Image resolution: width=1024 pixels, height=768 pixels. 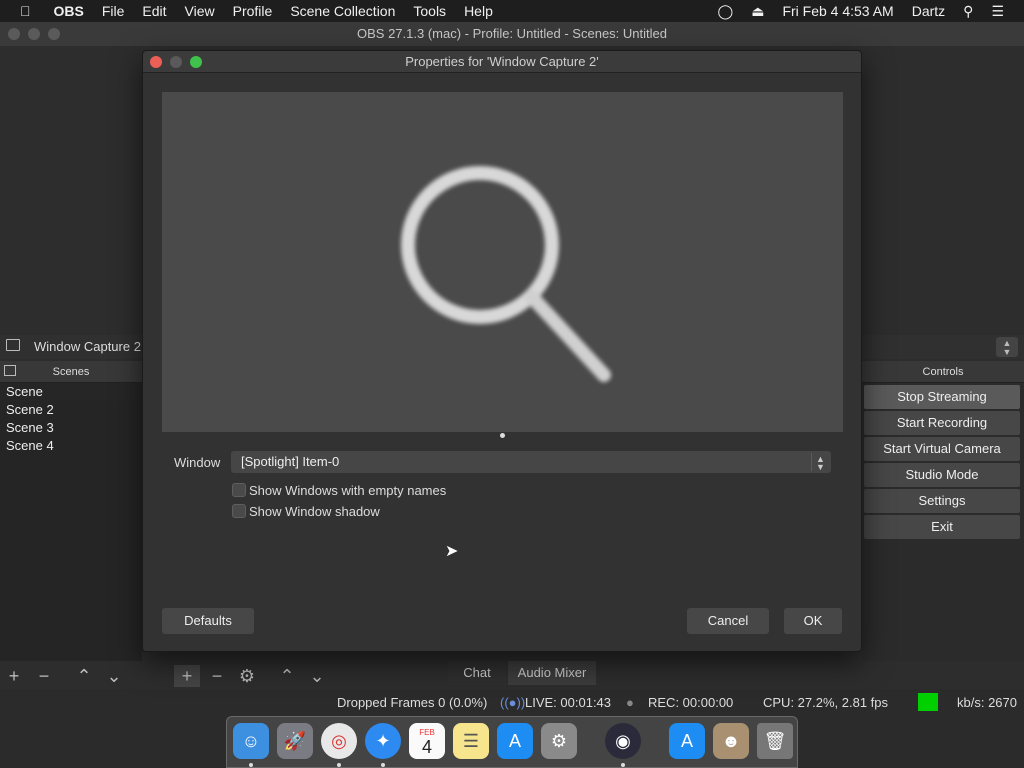 What do you see at coordinates (342, 11) in the screenshot?
I see `menu-scene-collection: Scene Collection` at bounding box center [342, 11].